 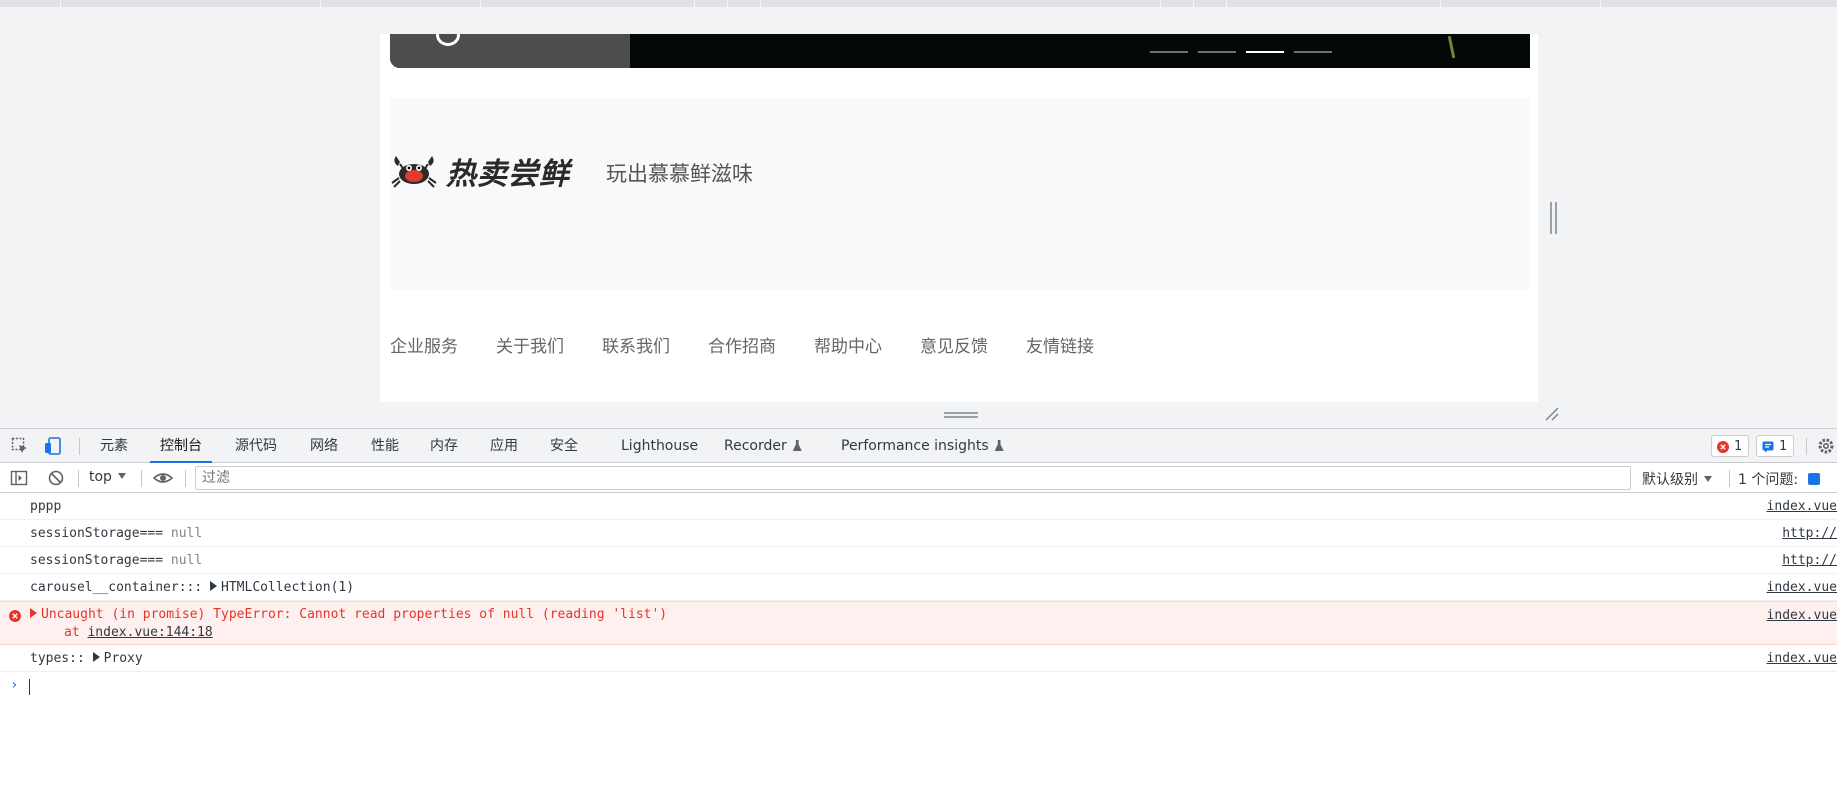 What do you see at coordinates (755, 446) in the screenshot?
I see `tab-recorder-label: Recorder` at bounding box center [755, 446].